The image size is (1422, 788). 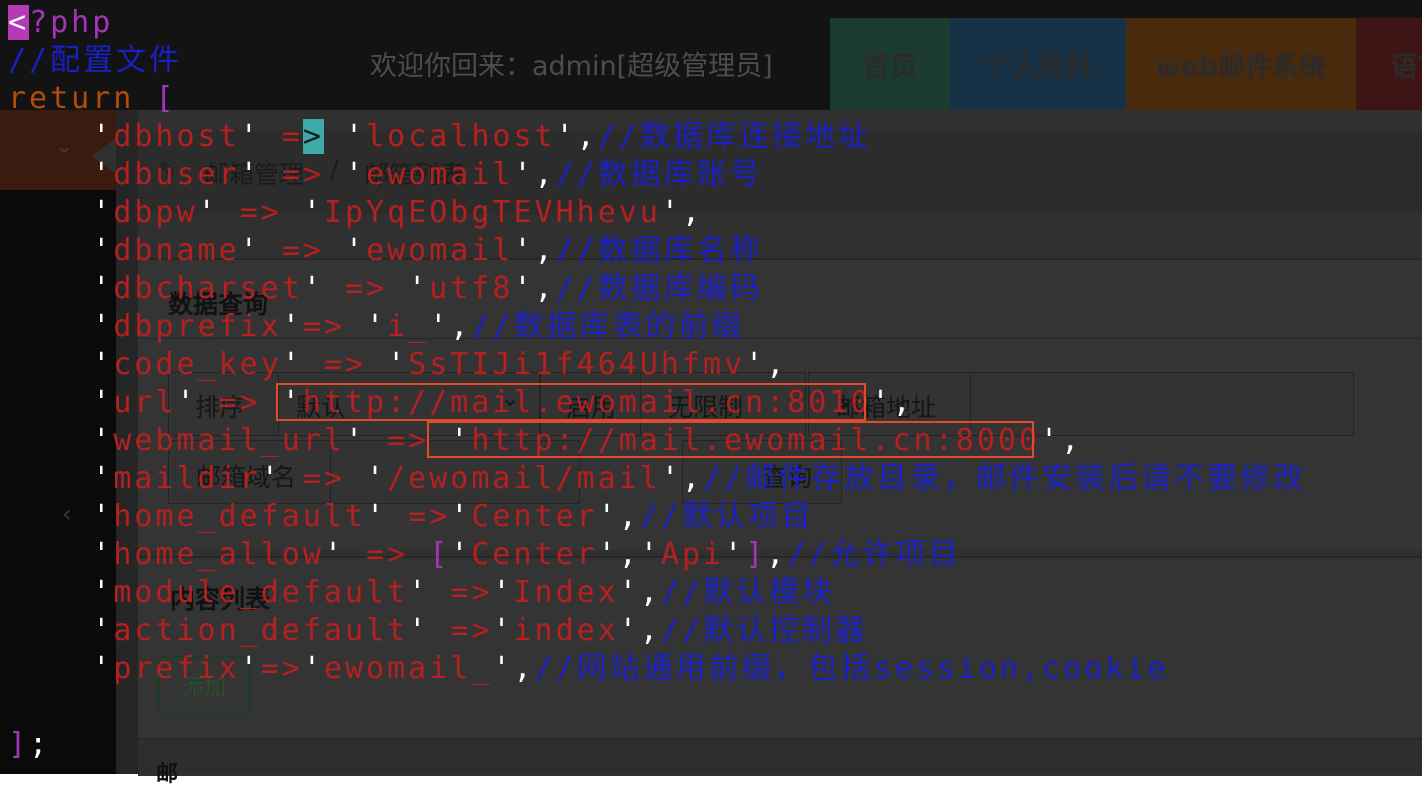 What do you see at coordinates (408, 326) in the screenshot?
I see `code-token: i_` at bounding box center [408, 326].